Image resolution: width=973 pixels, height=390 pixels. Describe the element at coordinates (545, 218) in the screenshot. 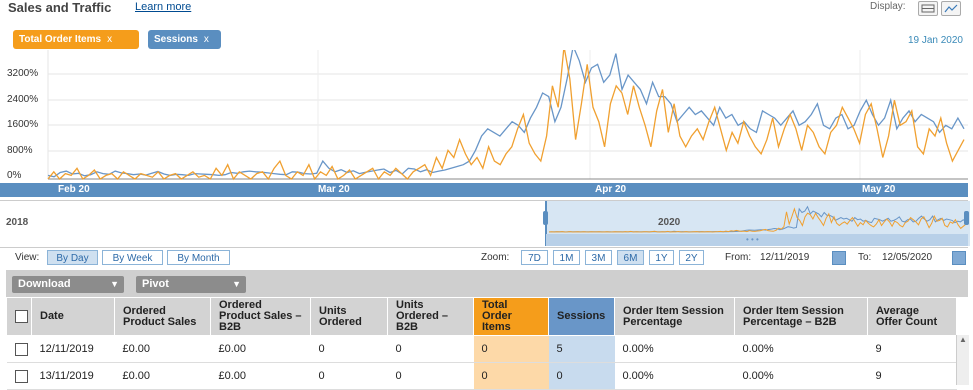

I see `navigator-left-handle` at that location.